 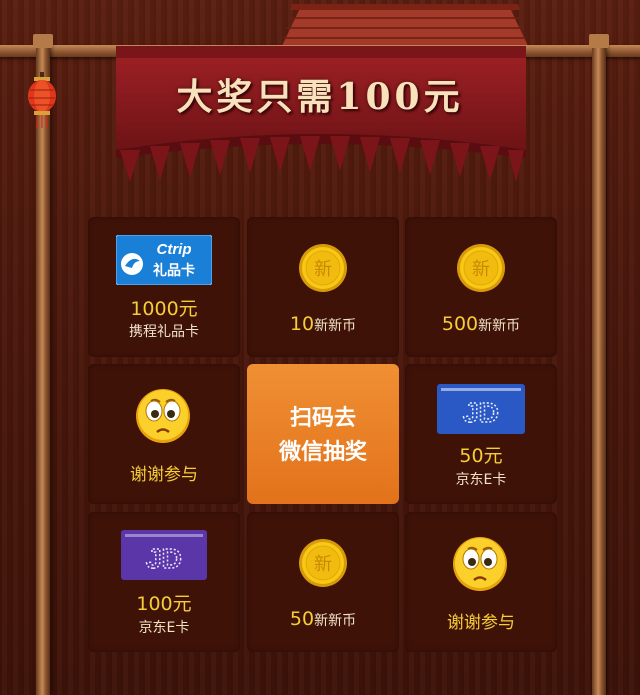 I want to click on prize-amount: 50, so click(x=302, y=619).